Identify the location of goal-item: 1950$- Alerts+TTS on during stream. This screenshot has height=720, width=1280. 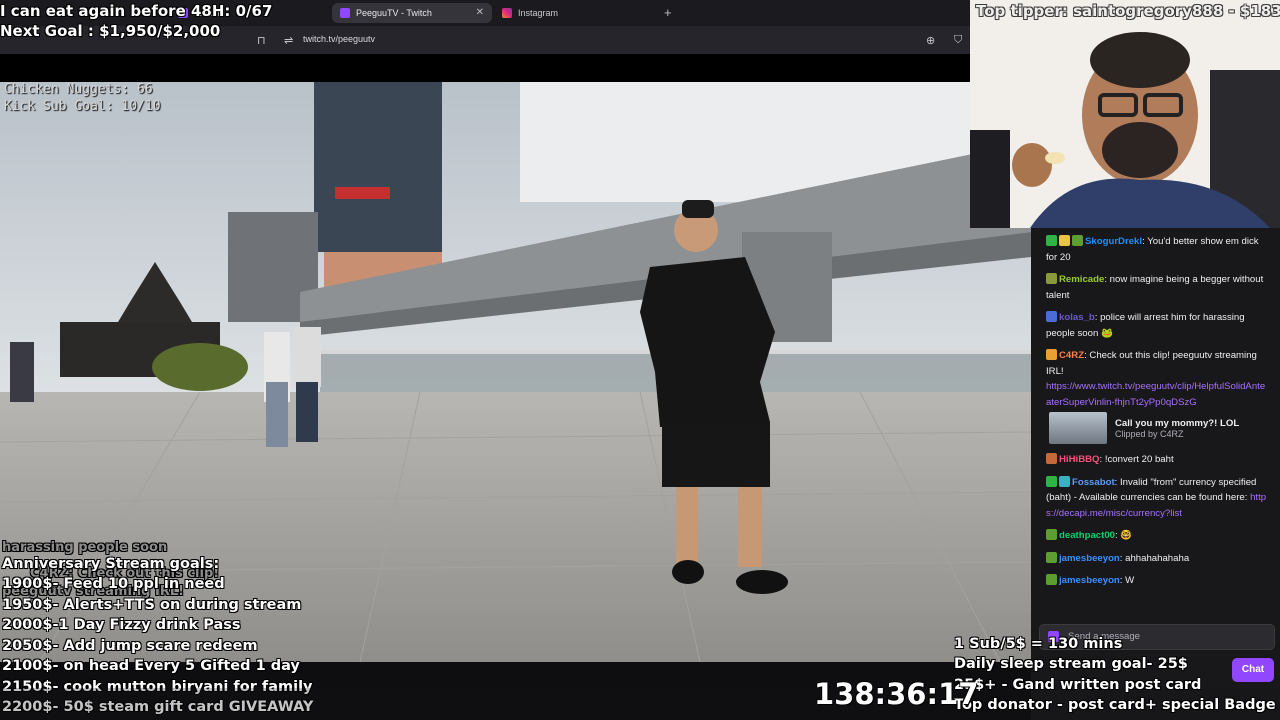
(152, 605).